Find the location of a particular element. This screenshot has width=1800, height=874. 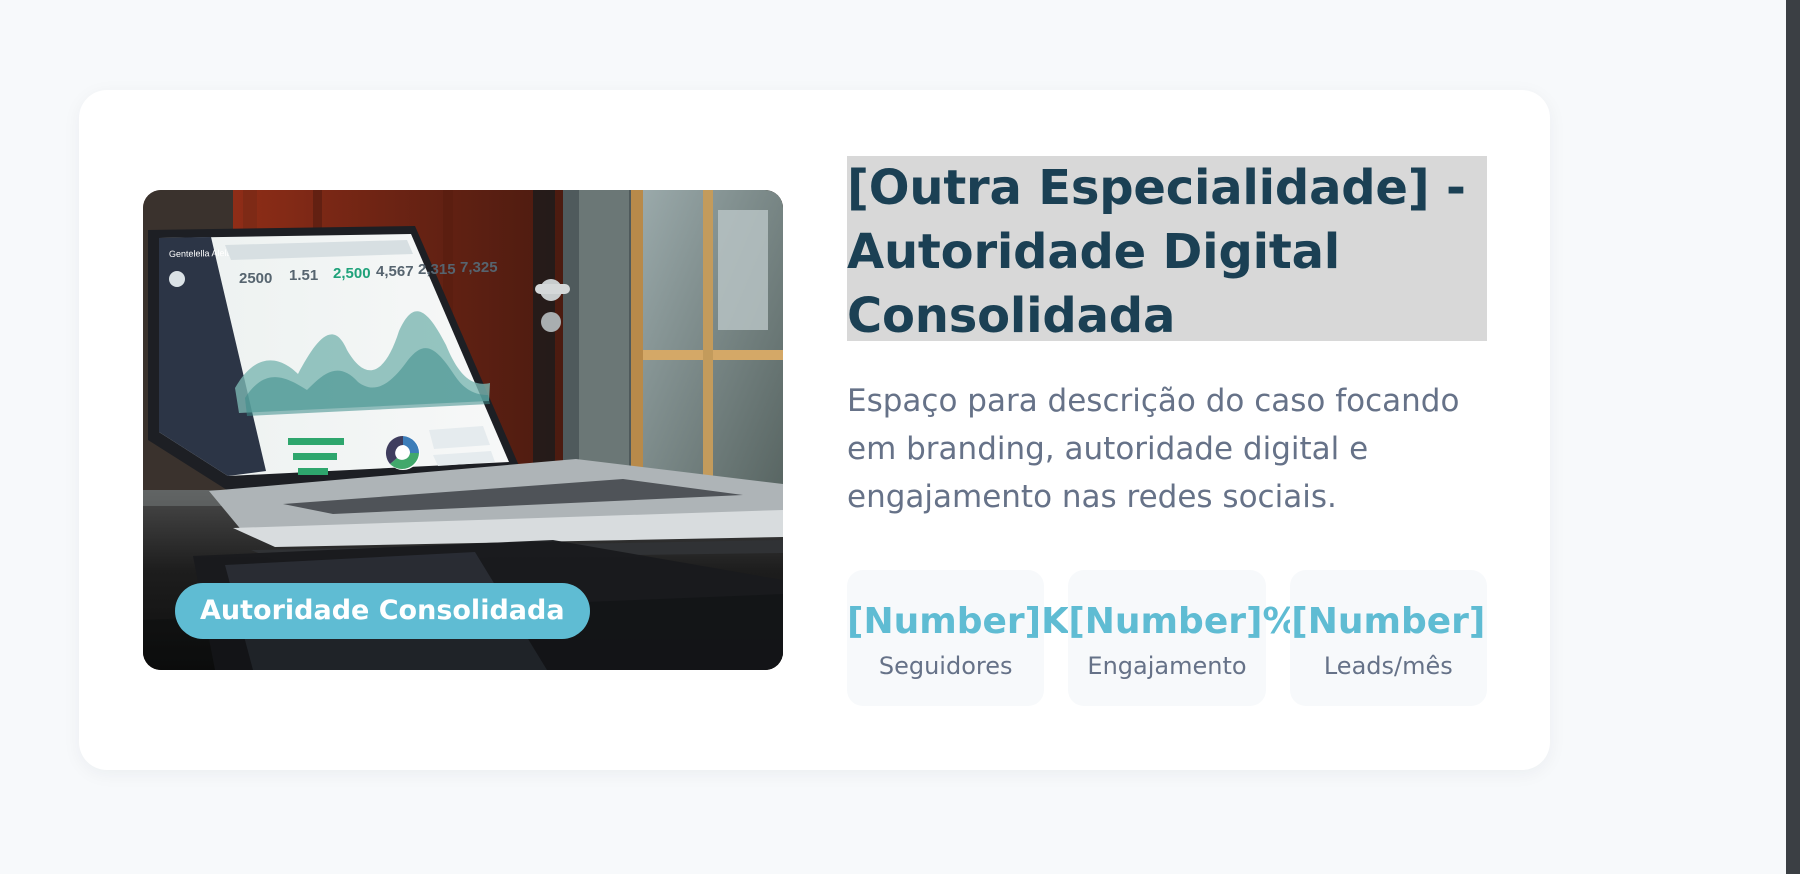

metric-label-followers: Seguidores is located at coordinates (945, 666).